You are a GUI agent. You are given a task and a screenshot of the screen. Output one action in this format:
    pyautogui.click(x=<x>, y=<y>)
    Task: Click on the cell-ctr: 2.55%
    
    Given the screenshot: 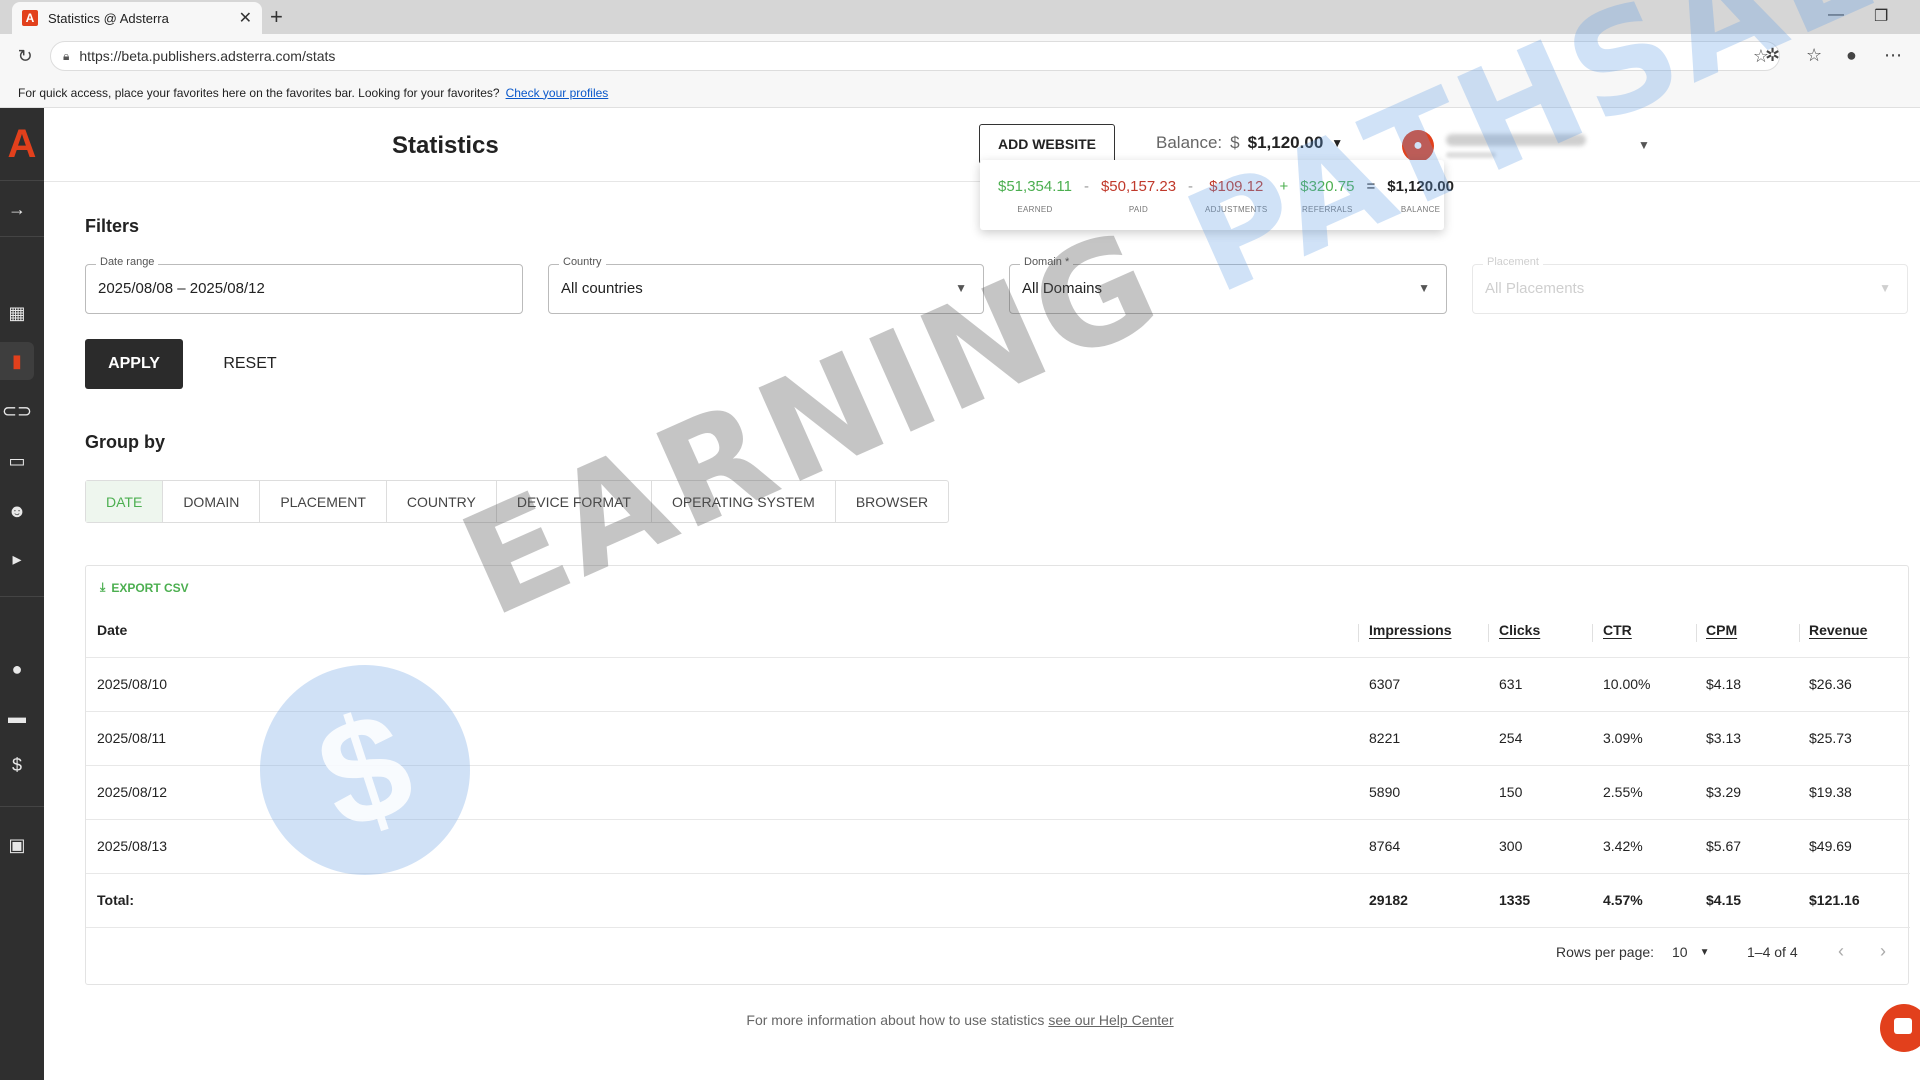 What is the action you would take?
    pyautogui.click(x=1623, y=792)
    